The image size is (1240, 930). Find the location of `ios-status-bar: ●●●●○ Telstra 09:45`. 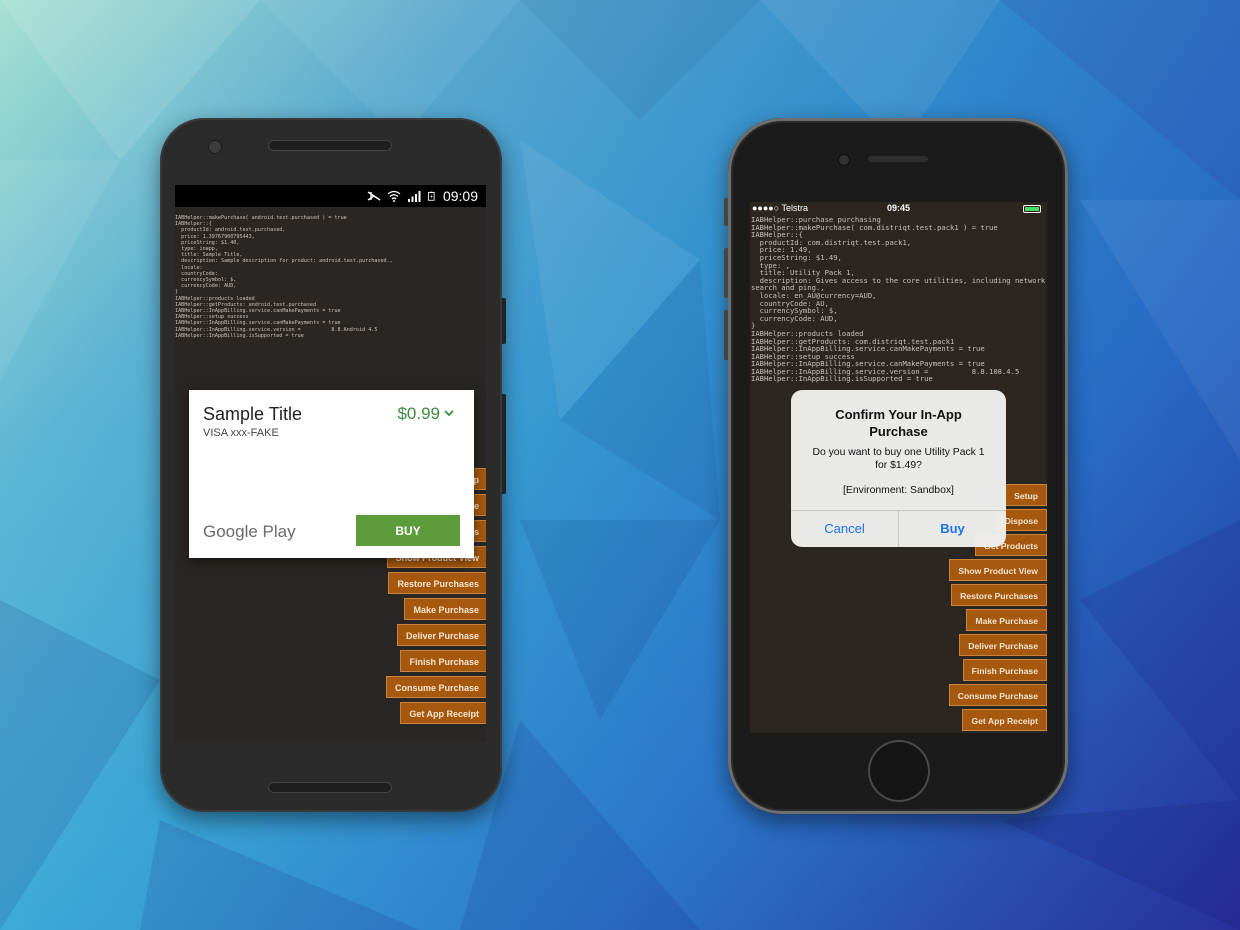

ios-status-bar: ●●●●○ Telstra 09:45 is located at coordinates (898, 209).